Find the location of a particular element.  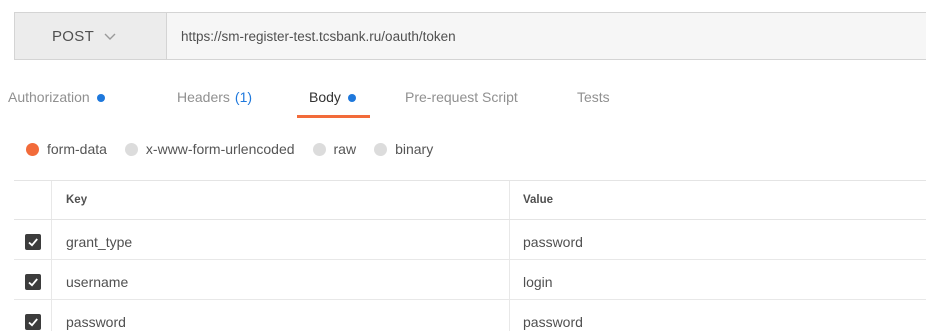

radio-x-www-form-urlencoded: x-www-form-urlencoded is located at coordinates (209, 149).